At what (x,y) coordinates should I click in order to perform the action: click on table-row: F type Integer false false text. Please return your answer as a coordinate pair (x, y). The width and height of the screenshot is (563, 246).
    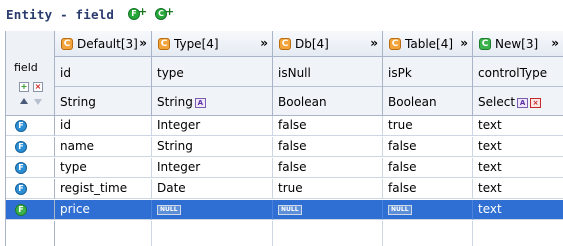
    Looking at the image, I should click on (284, 168).